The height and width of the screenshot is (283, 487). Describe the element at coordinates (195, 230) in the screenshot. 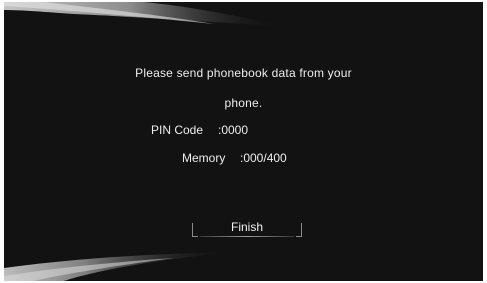

I see `button-bracket-left` at that location.